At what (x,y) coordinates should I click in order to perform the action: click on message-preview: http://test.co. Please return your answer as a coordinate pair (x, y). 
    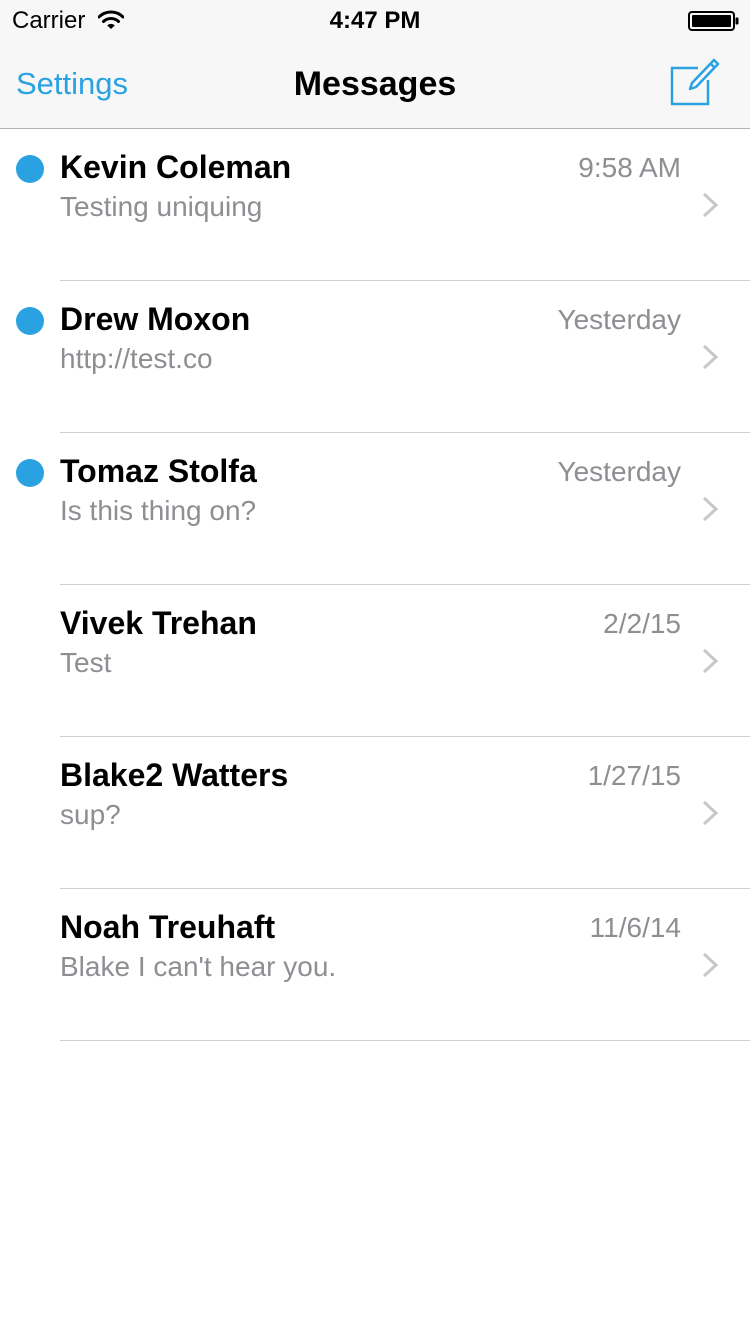
    Looking at the image, I should click on (136, 358).